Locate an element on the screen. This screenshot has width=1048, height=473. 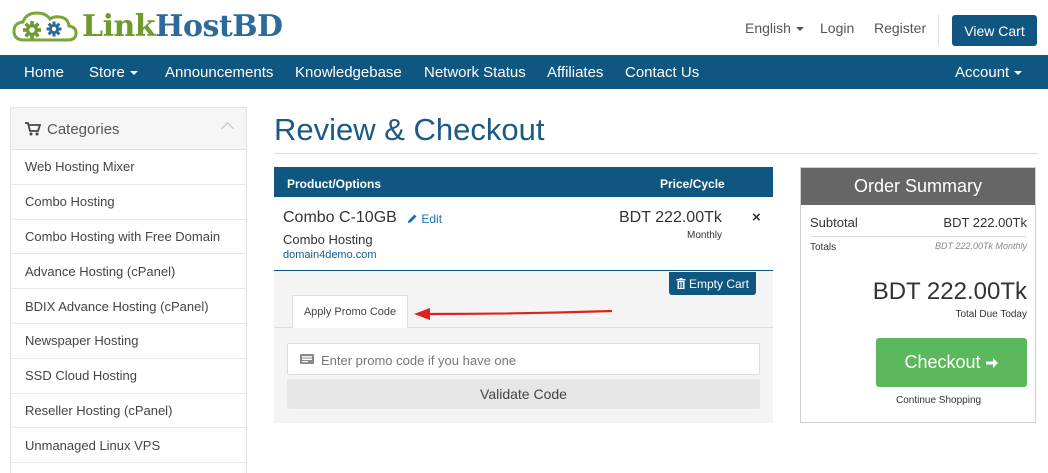
product-group: Combo Hosting is located at coordinates (328, 239).